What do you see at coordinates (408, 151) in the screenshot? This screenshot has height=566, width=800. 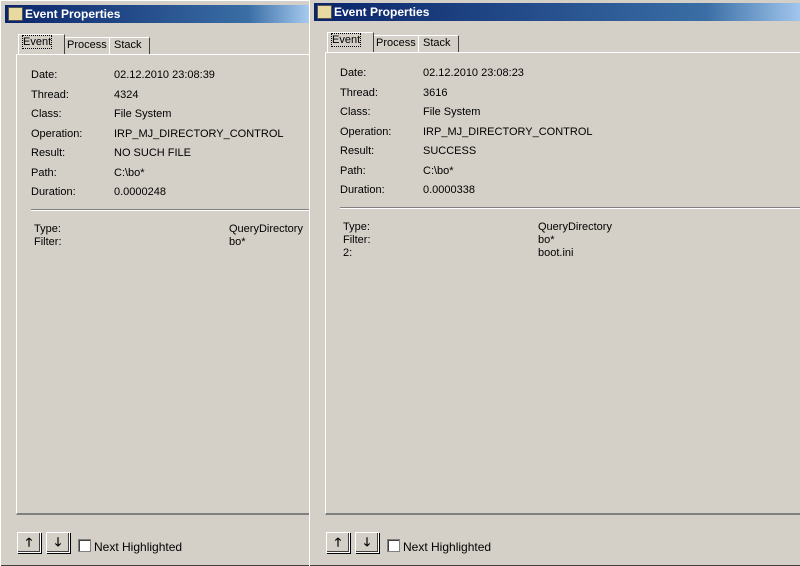 I see `field-row: Result: SUCCESS` at bounding box center [408, 151].